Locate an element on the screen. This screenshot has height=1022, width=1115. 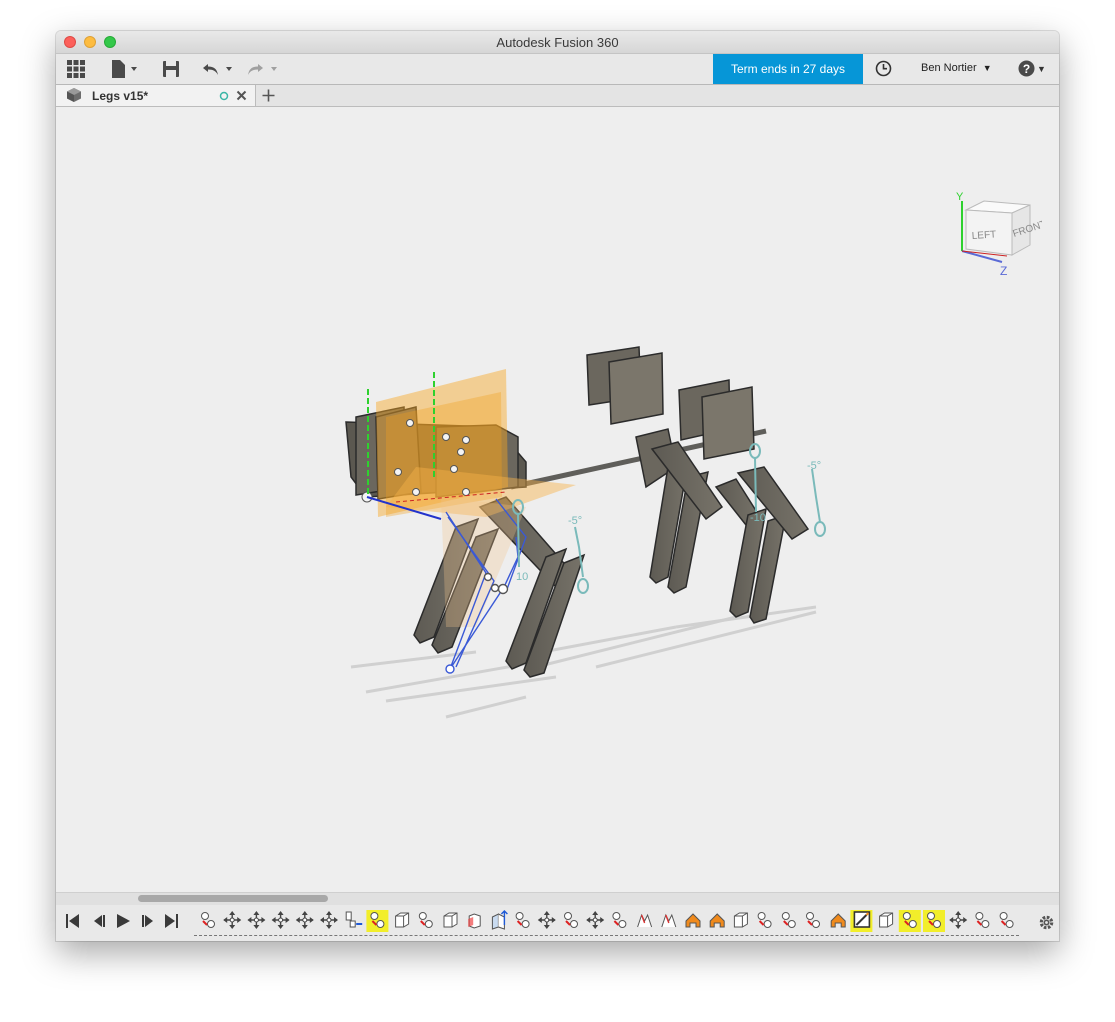
close-icon is located at coordinates (241, 95).